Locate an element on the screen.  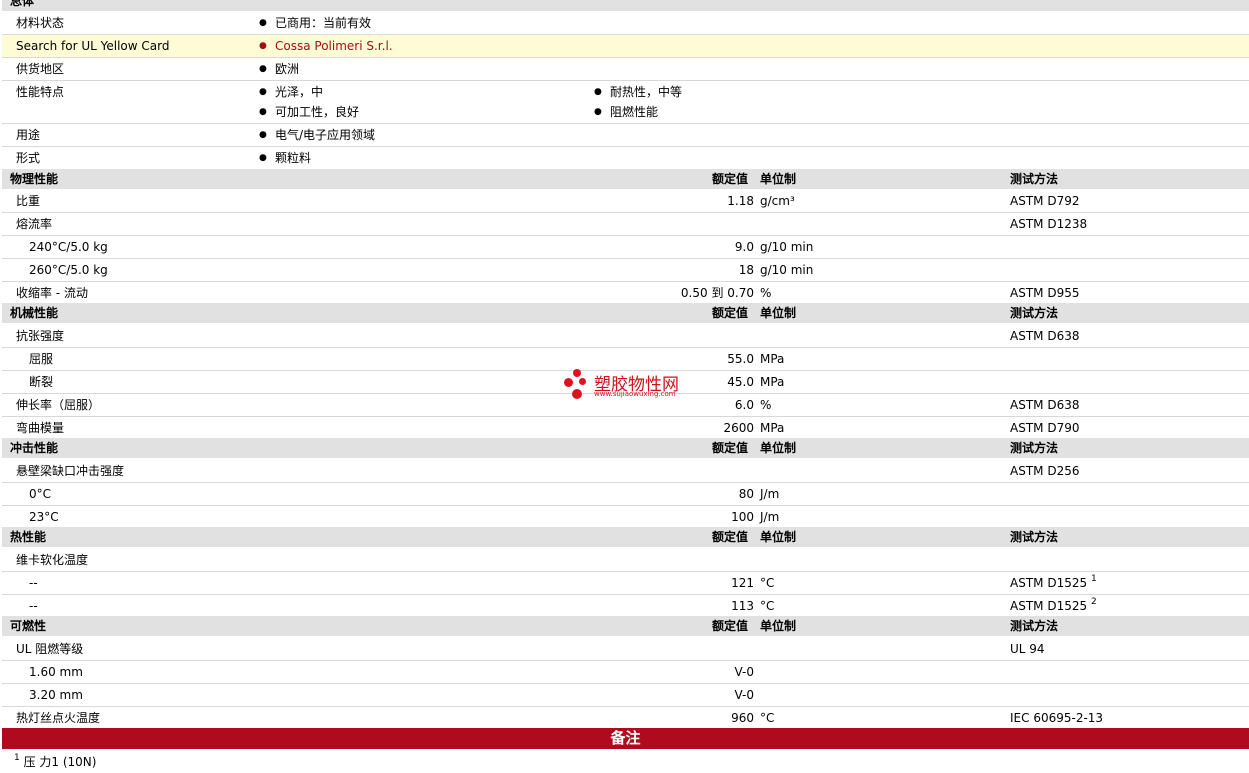
section-title: 物理性能 is located at coordinates (34, 179).